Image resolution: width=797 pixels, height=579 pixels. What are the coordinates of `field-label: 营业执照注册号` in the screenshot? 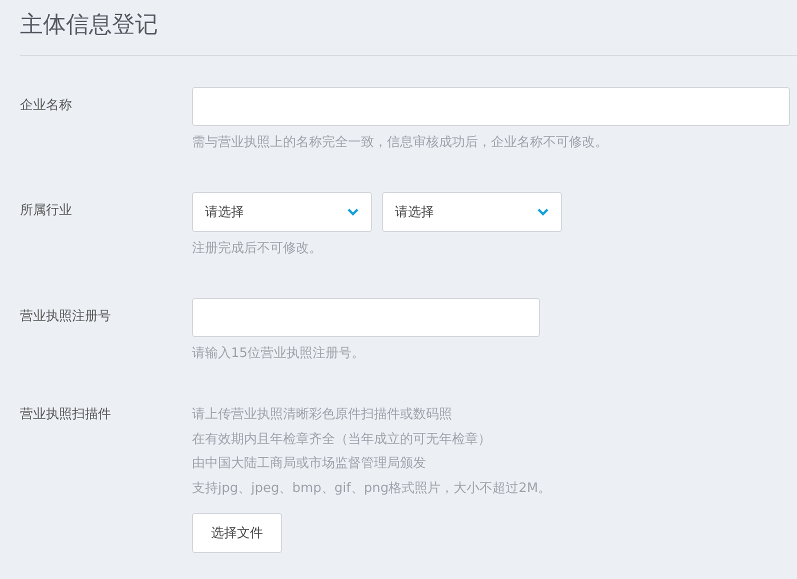 It's located at (66, 317).